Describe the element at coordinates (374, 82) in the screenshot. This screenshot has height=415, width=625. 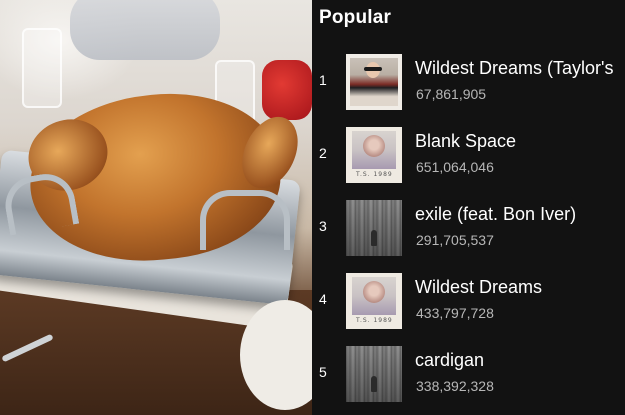
I see `album-art-wildest-dreams-tv` at that location.